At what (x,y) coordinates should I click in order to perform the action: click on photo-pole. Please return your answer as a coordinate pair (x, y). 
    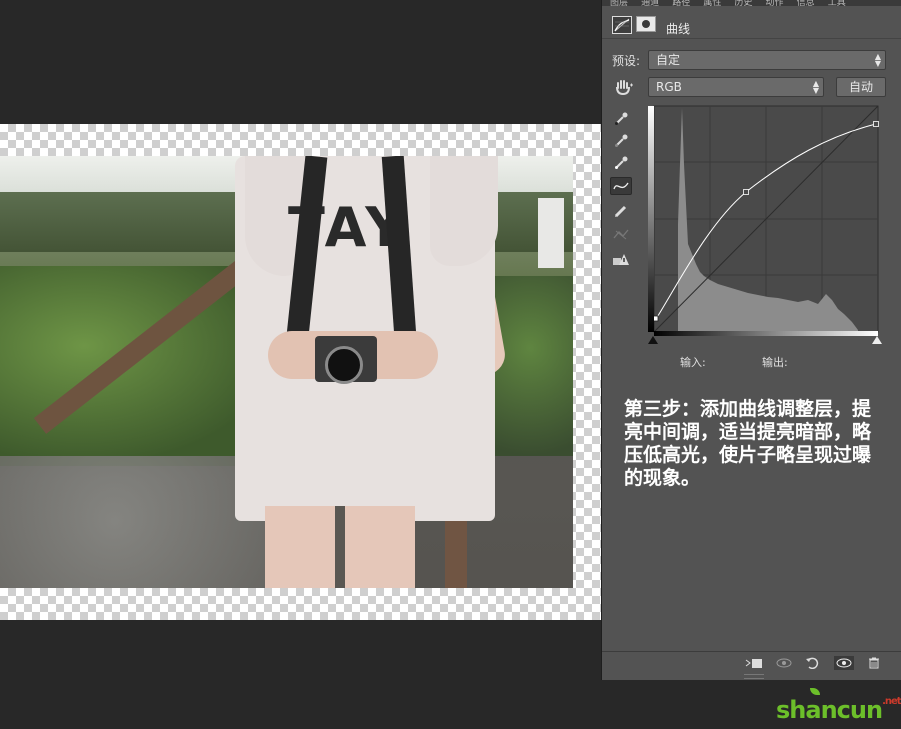
    Looking at the image, I should click on (551, 233).